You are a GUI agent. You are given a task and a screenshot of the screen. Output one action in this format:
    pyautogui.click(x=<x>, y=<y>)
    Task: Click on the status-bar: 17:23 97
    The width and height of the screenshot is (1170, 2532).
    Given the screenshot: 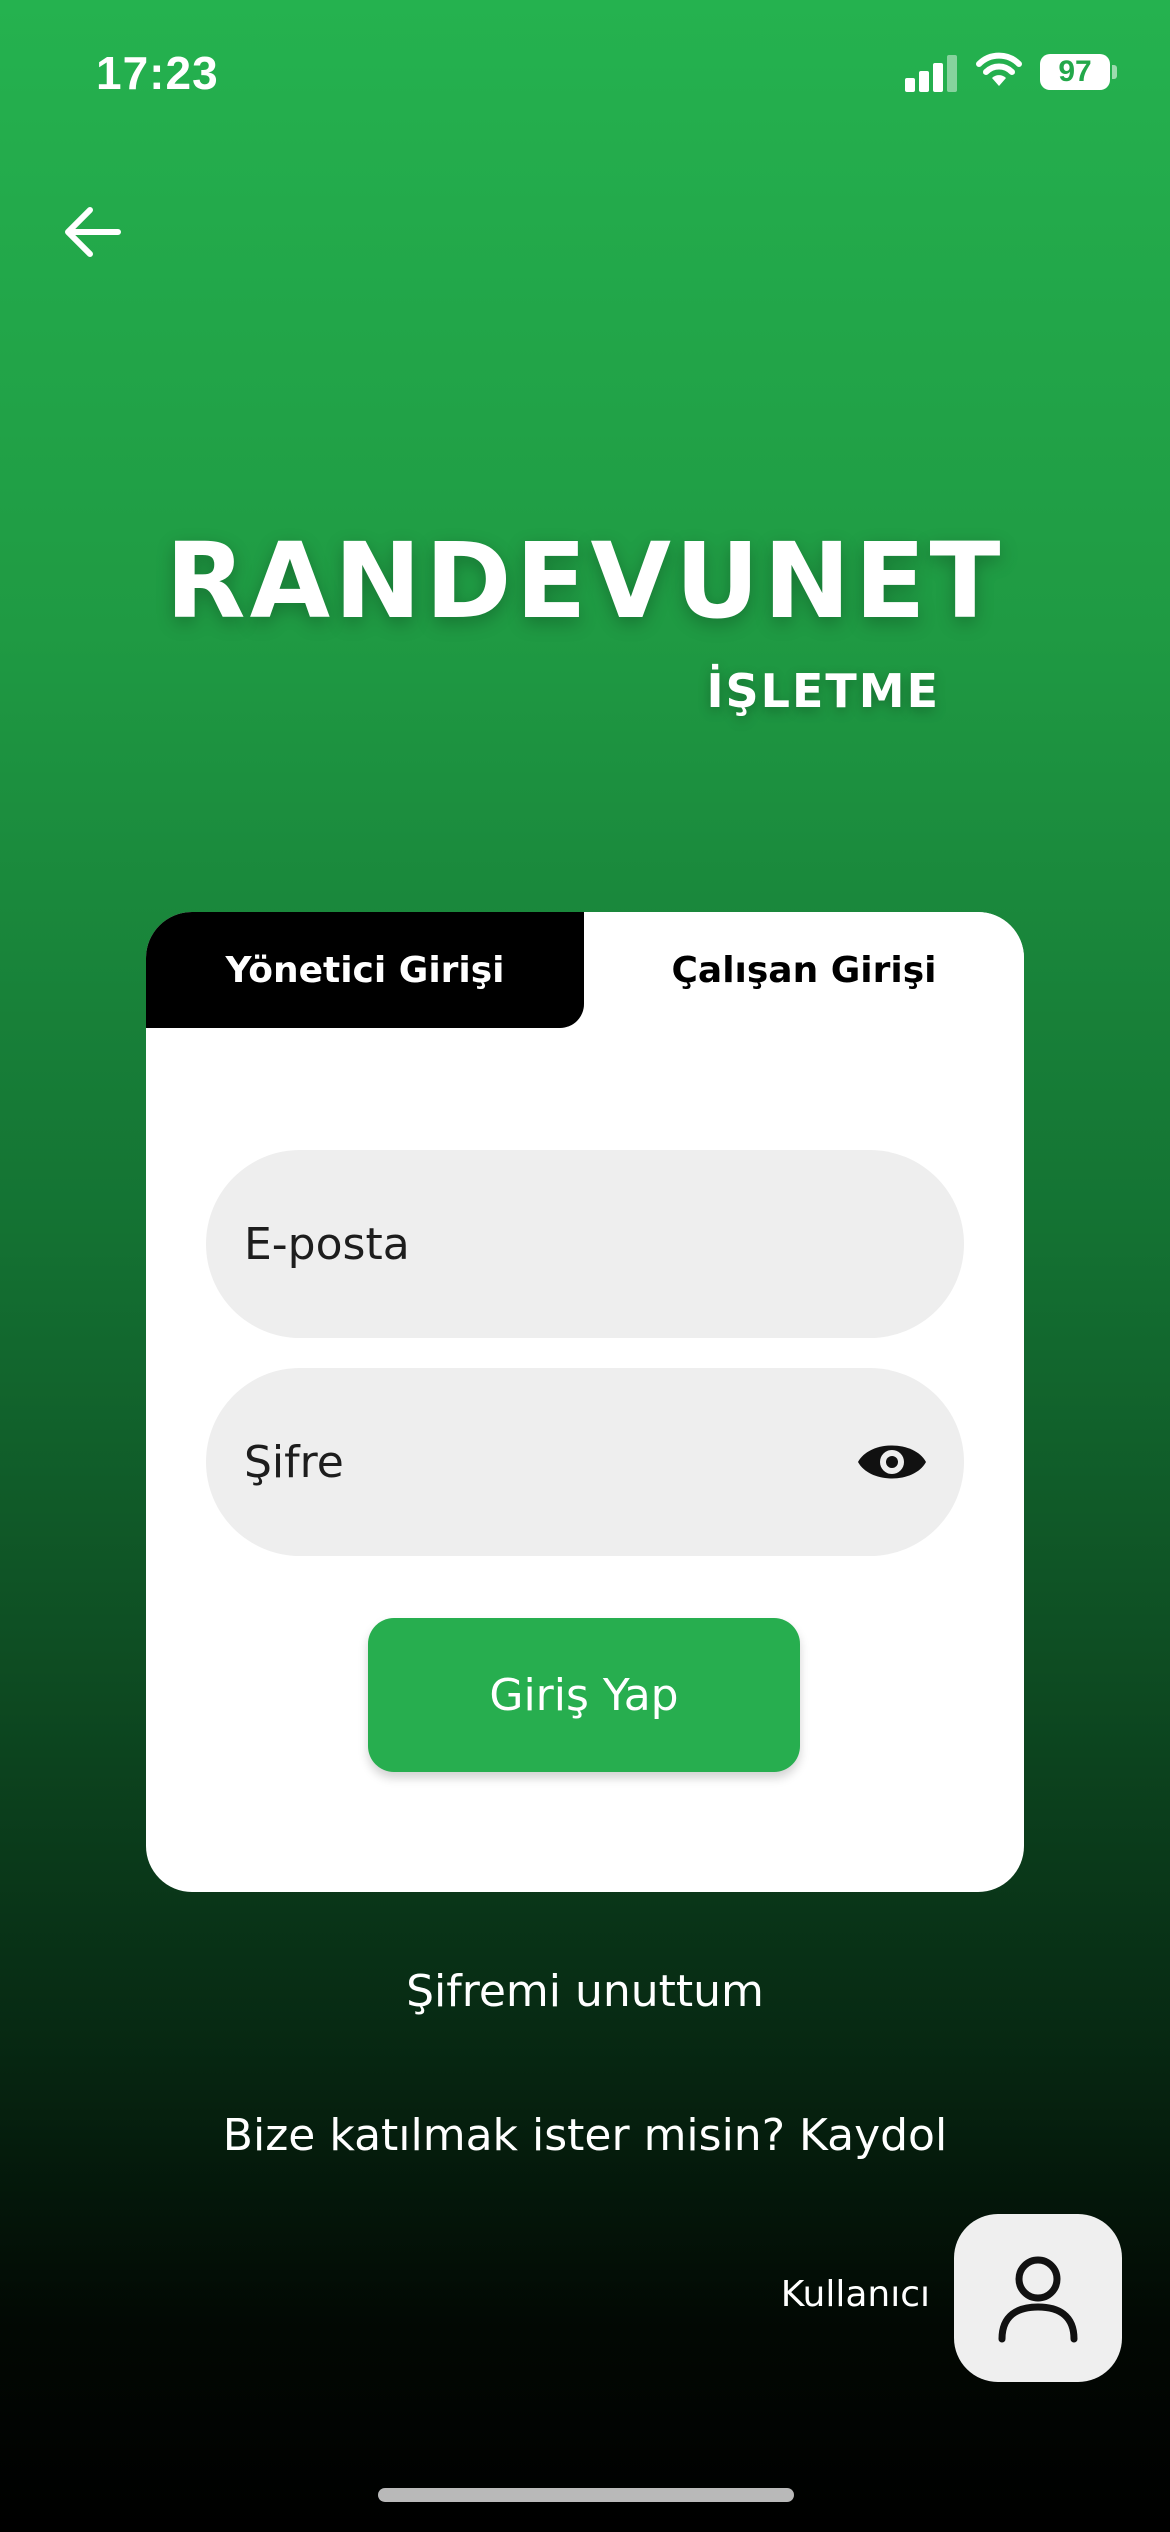 What is the action you would take?
    pyautogui.click(x=585, y=75)
    